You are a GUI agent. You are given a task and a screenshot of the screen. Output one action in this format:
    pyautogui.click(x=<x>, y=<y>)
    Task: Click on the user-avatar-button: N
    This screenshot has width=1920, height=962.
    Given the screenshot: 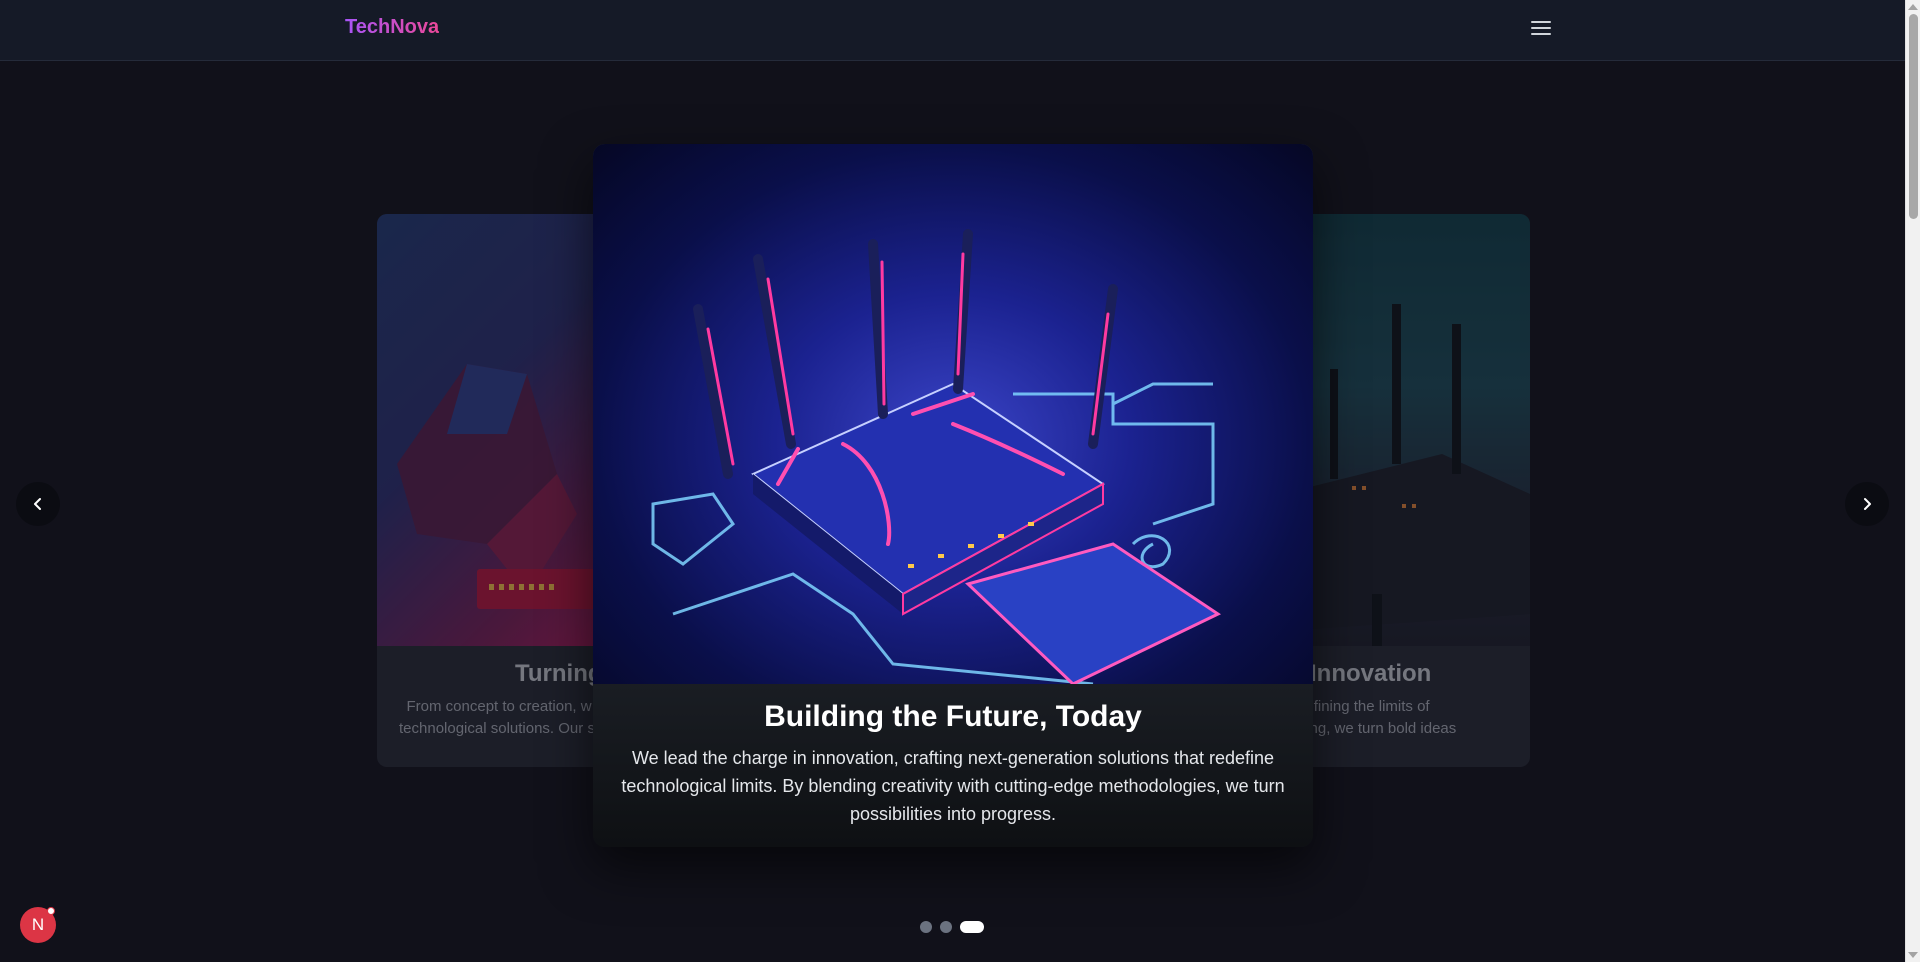 What is the action you would take?
    pyautogui.click(x=38, y=925)
    